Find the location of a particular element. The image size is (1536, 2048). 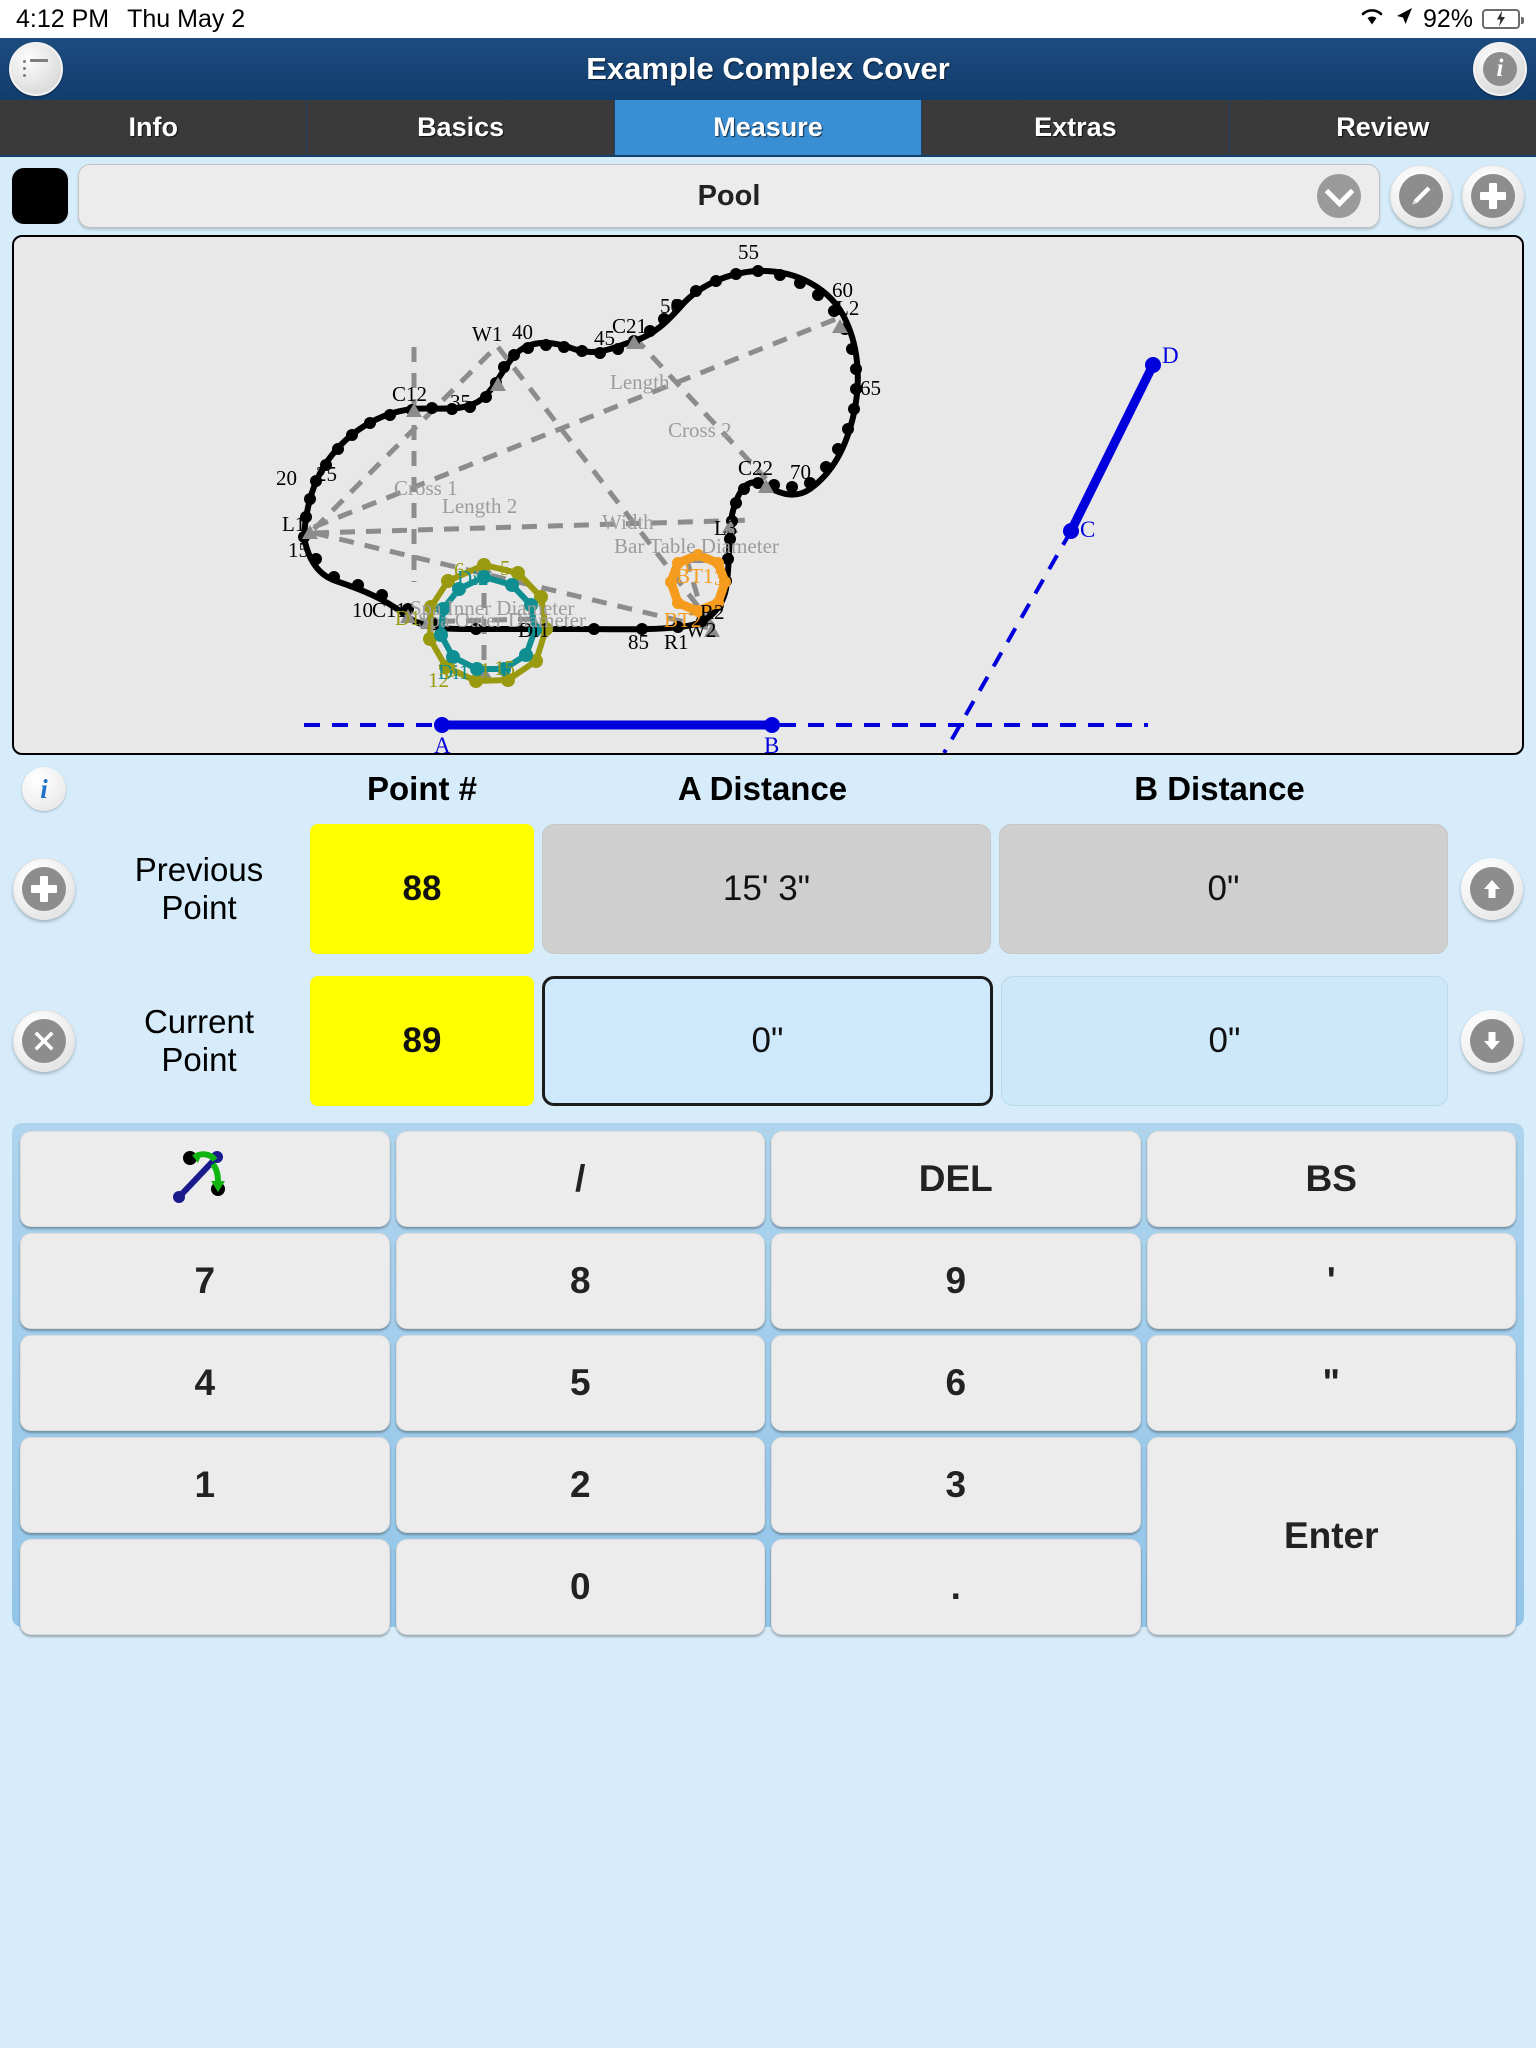

shape-dropdown: Pool is located at coordinates (729, 196).